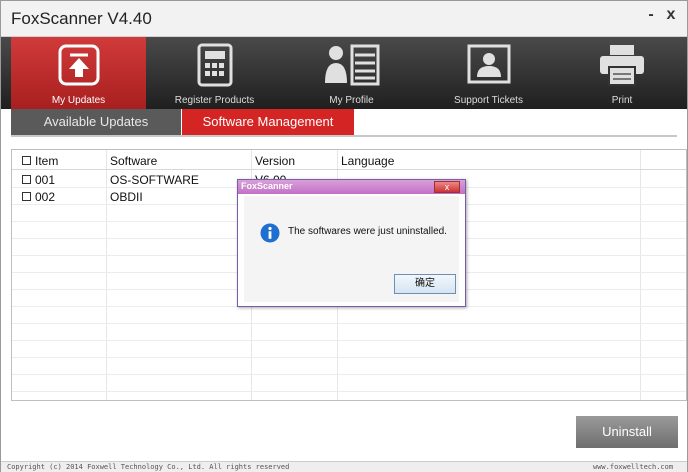 This screenshot has height=472, width=688. I want to click on toolbar-item-support-tickets: Support Tickets, so click(488, 73).